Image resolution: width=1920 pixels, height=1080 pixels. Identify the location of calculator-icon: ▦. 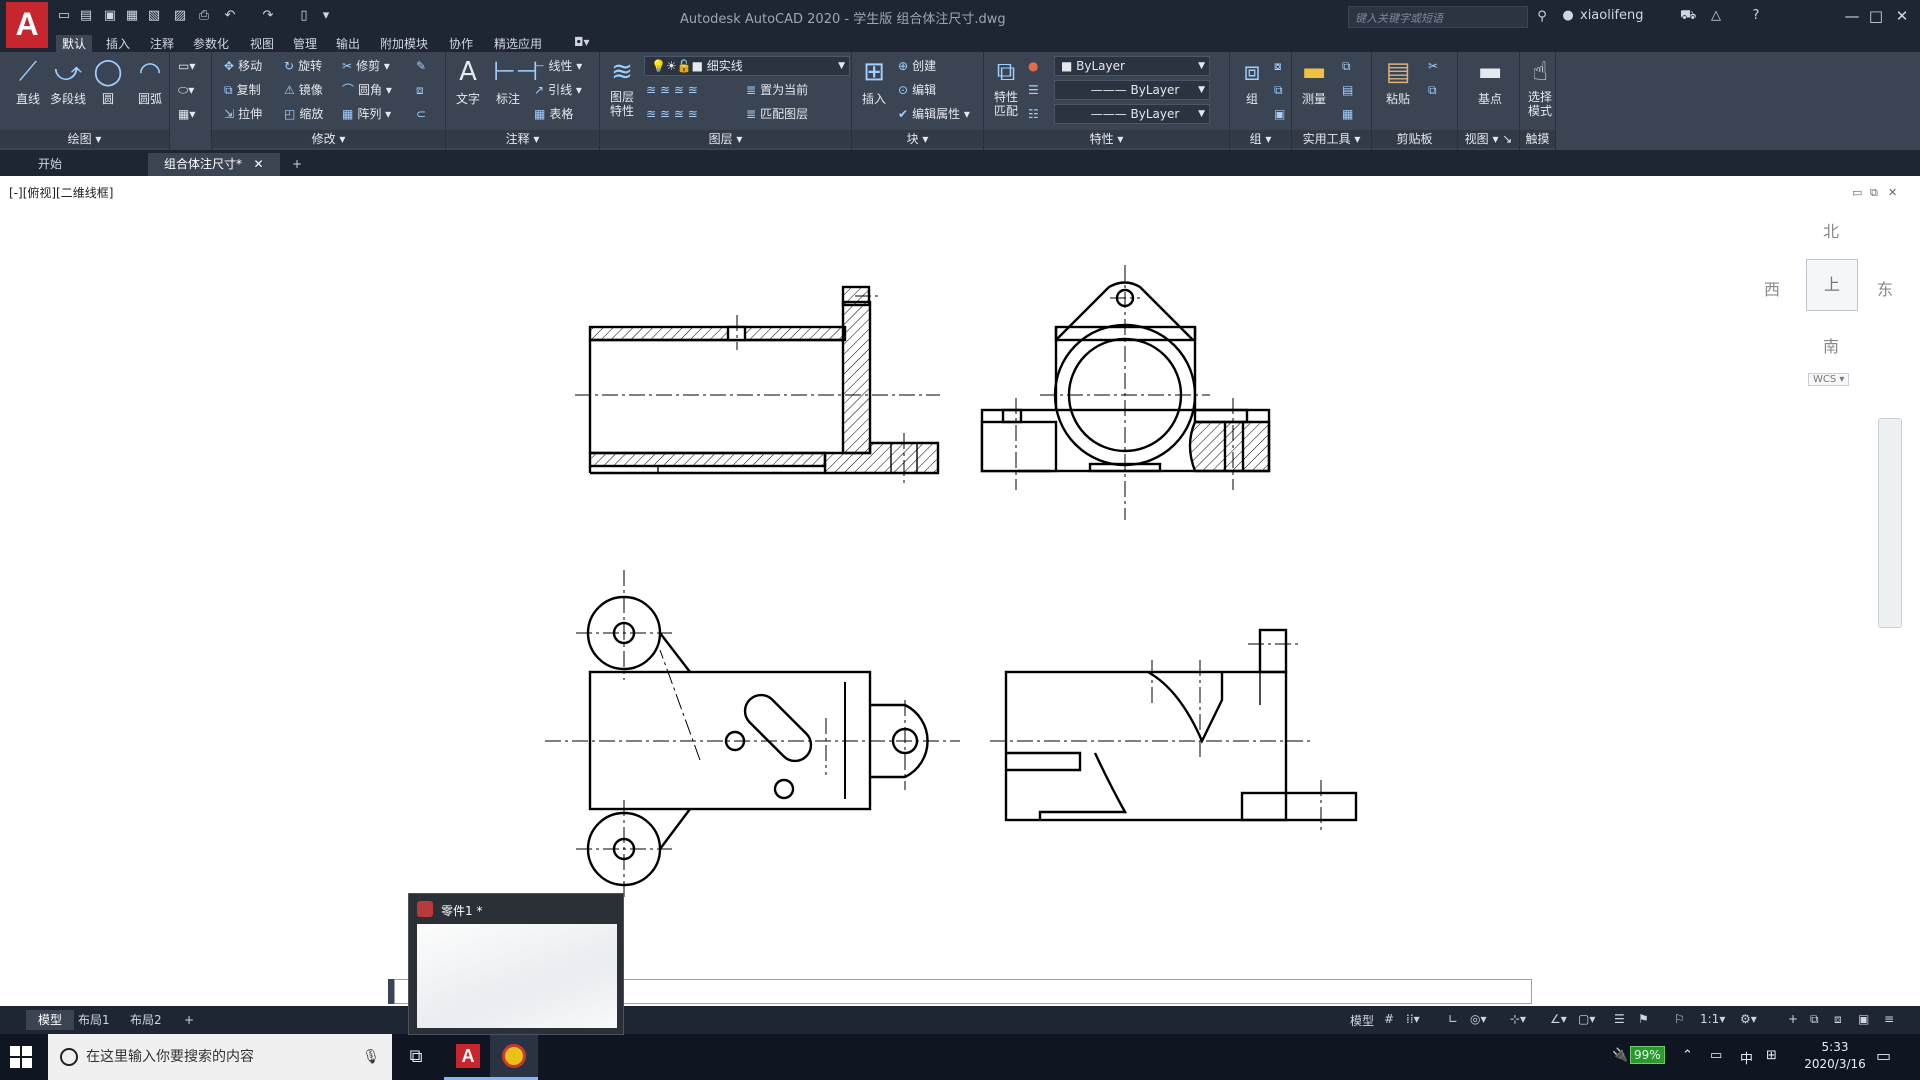
(1349, 114).